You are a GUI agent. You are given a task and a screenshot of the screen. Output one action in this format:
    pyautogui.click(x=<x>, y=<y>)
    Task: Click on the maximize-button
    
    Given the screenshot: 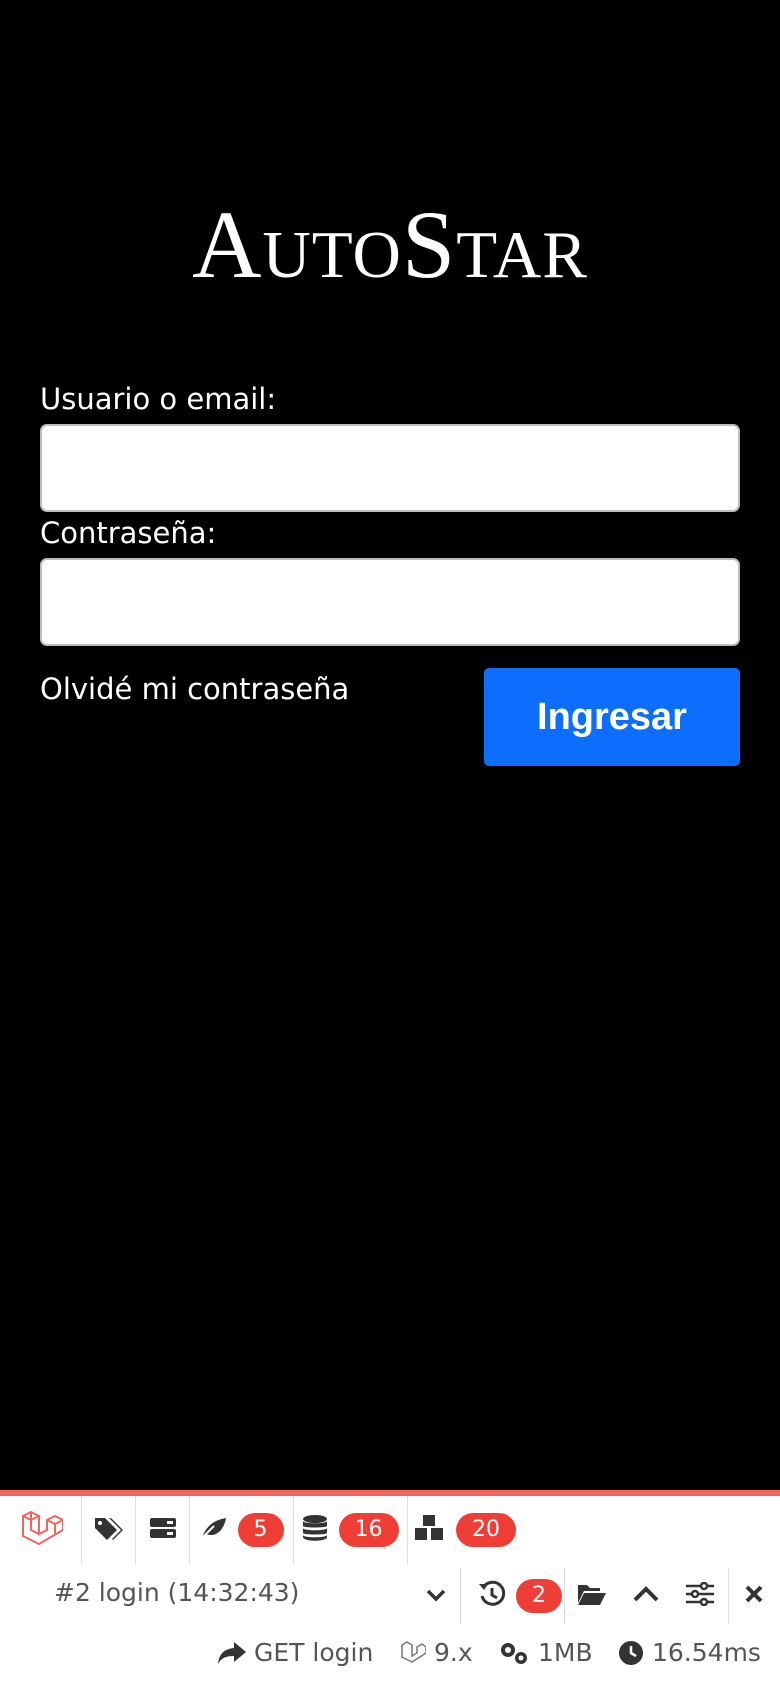 What is the action you would take?
    pyautogui.click(x=646, y=1596)
    